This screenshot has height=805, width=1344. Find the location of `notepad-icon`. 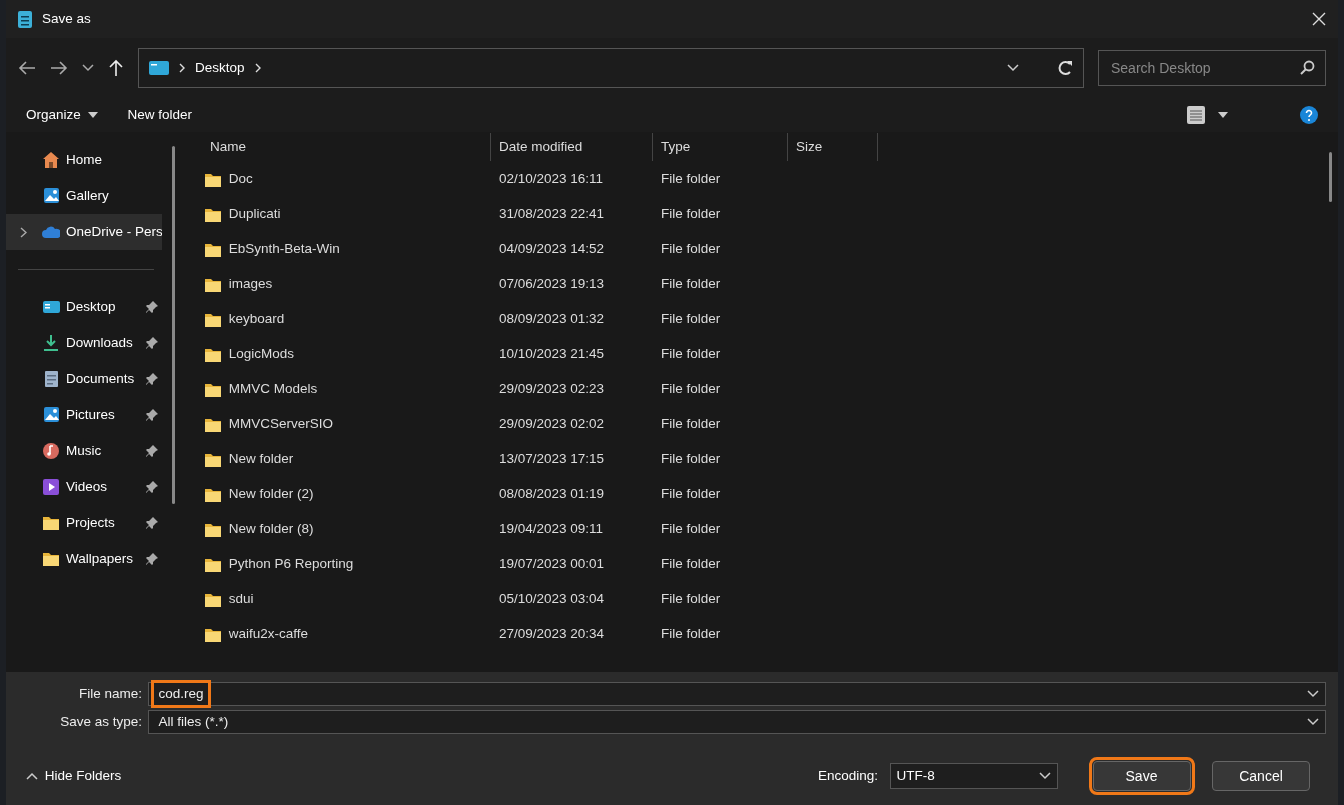

notepad-icon is located at coordinates (25, 19).